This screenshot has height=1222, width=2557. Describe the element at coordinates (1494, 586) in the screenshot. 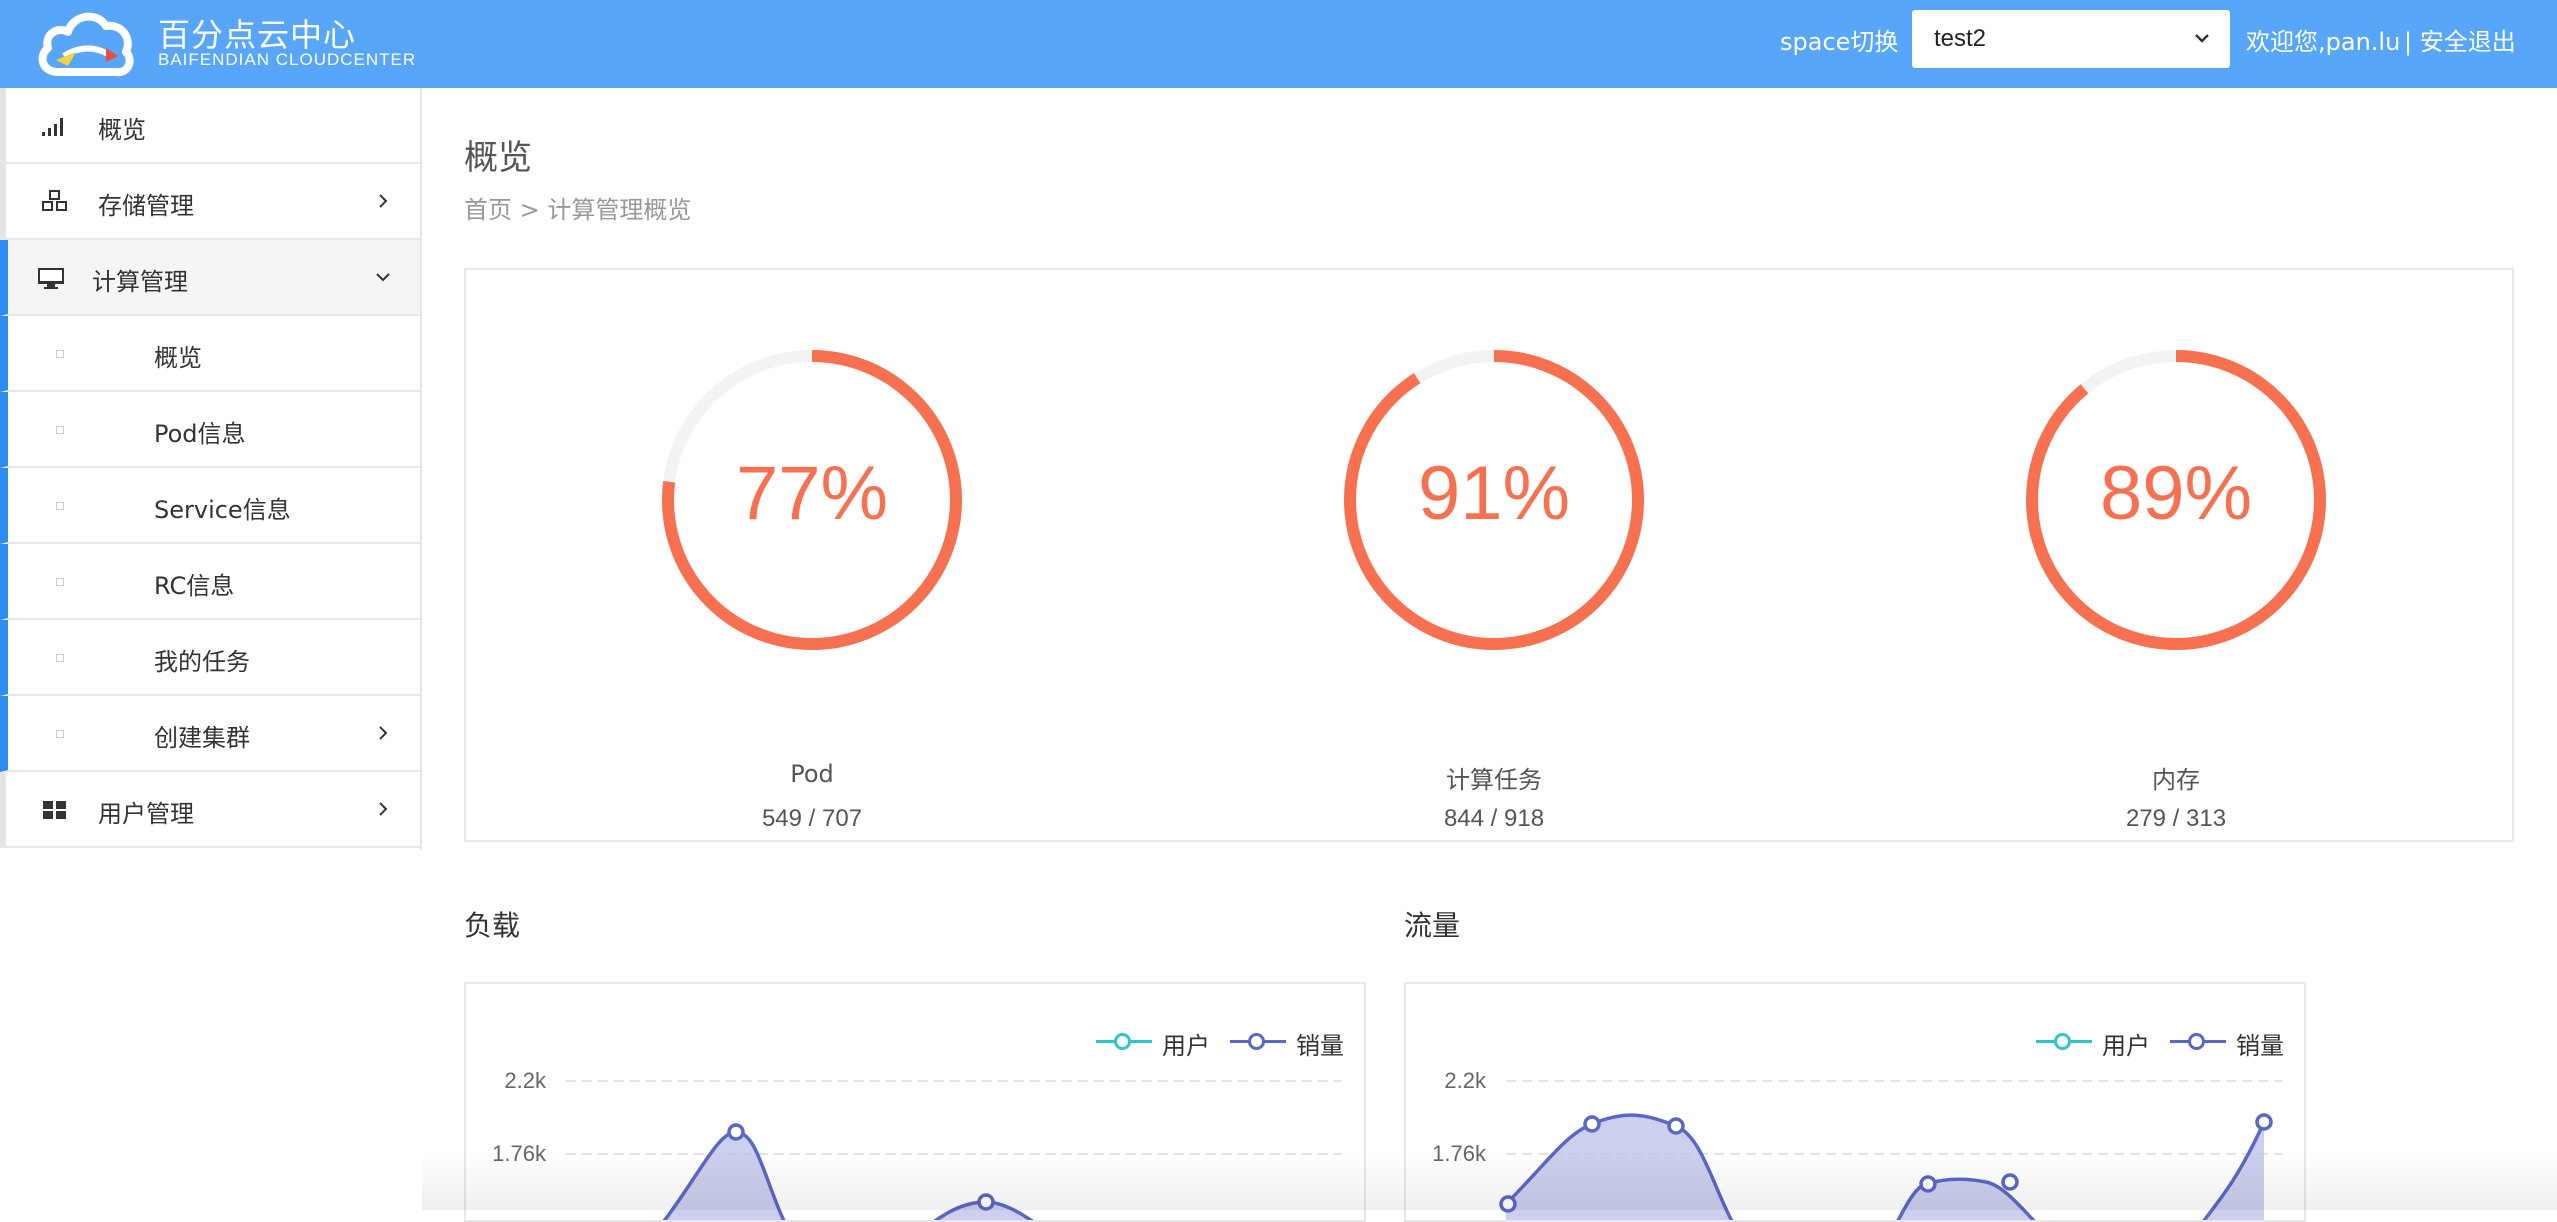

I see `gauge-compute-tasks: 91% 计算任务 844 / 918` at that location.